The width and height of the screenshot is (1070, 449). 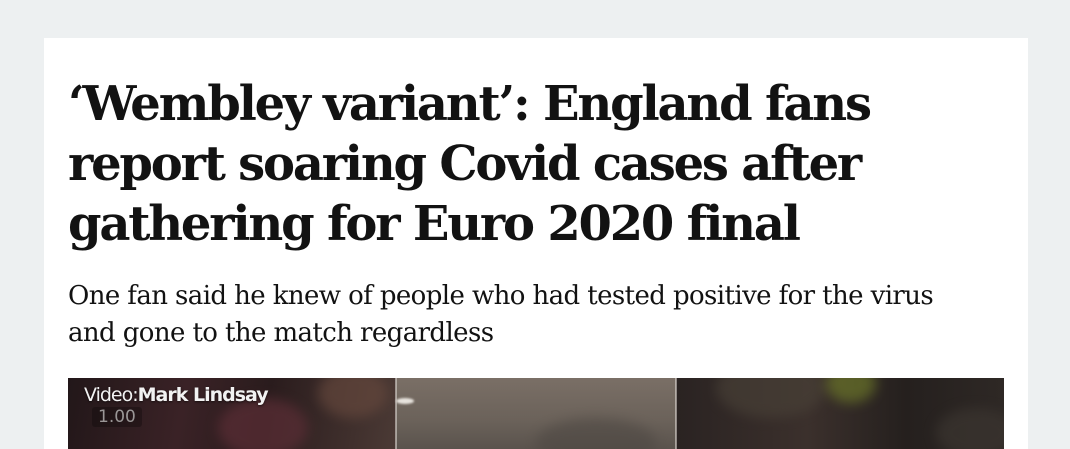 I want to click on video-player: Video:Mark Lindsay 1.00, so click(x=536, y=413).